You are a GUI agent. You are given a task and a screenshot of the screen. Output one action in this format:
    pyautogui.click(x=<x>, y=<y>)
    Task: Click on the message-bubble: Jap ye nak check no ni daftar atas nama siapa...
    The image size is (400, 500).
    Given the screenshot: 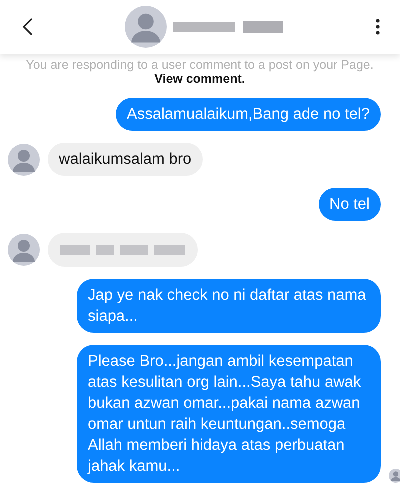 What is the action you would take?
    pyautogui.click(x=229, y=306)
    